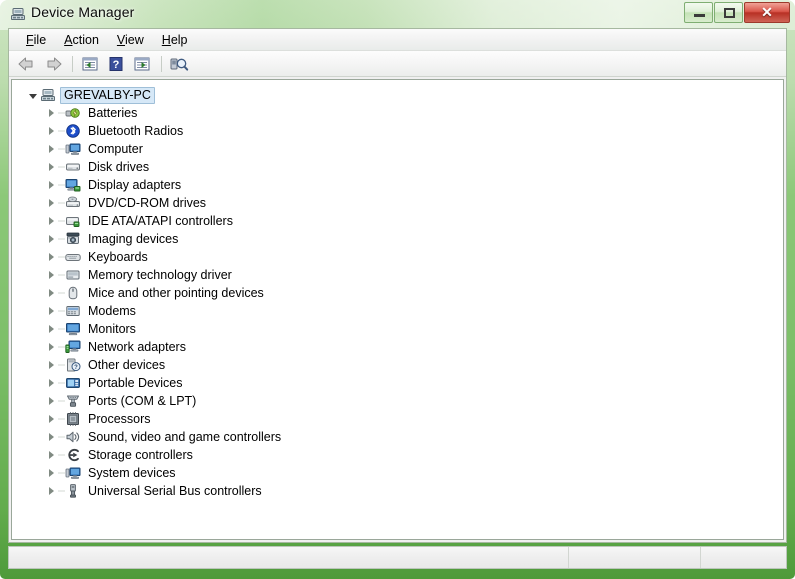  Describe the element at coordinates (53, 64) in the screenshot. I see `forward-button` at that location.